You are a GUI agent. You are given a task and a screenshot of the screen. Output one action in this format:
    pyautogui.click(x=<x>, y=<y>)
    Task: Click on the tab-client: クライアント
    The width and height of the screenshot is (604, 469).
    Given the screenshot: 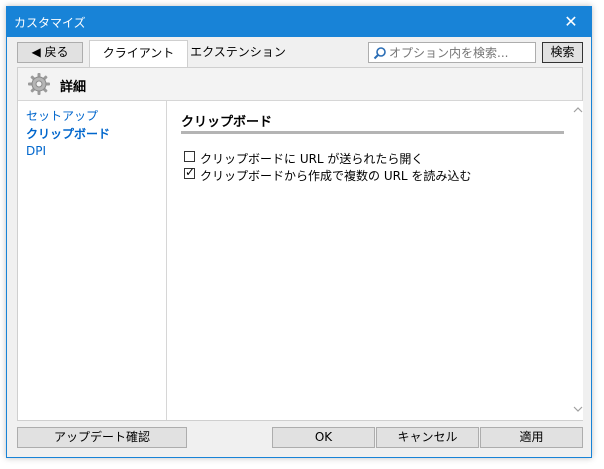 What is the action you would take?
    pyautogui.click(x=138, y=53)
    